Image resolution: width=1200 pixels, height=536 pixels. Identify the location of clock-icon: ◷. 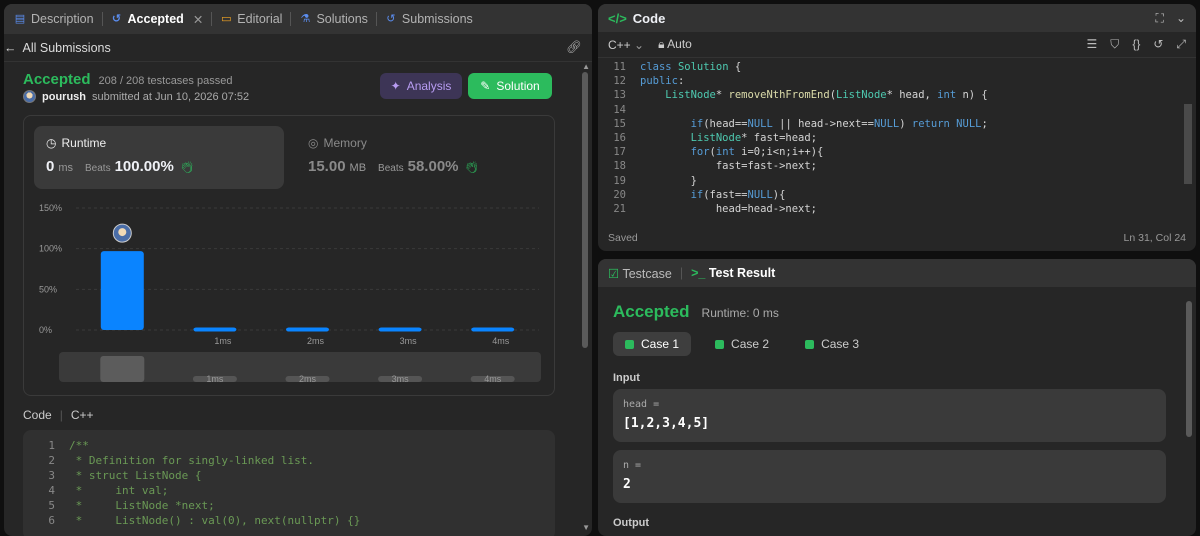
(51, 143).